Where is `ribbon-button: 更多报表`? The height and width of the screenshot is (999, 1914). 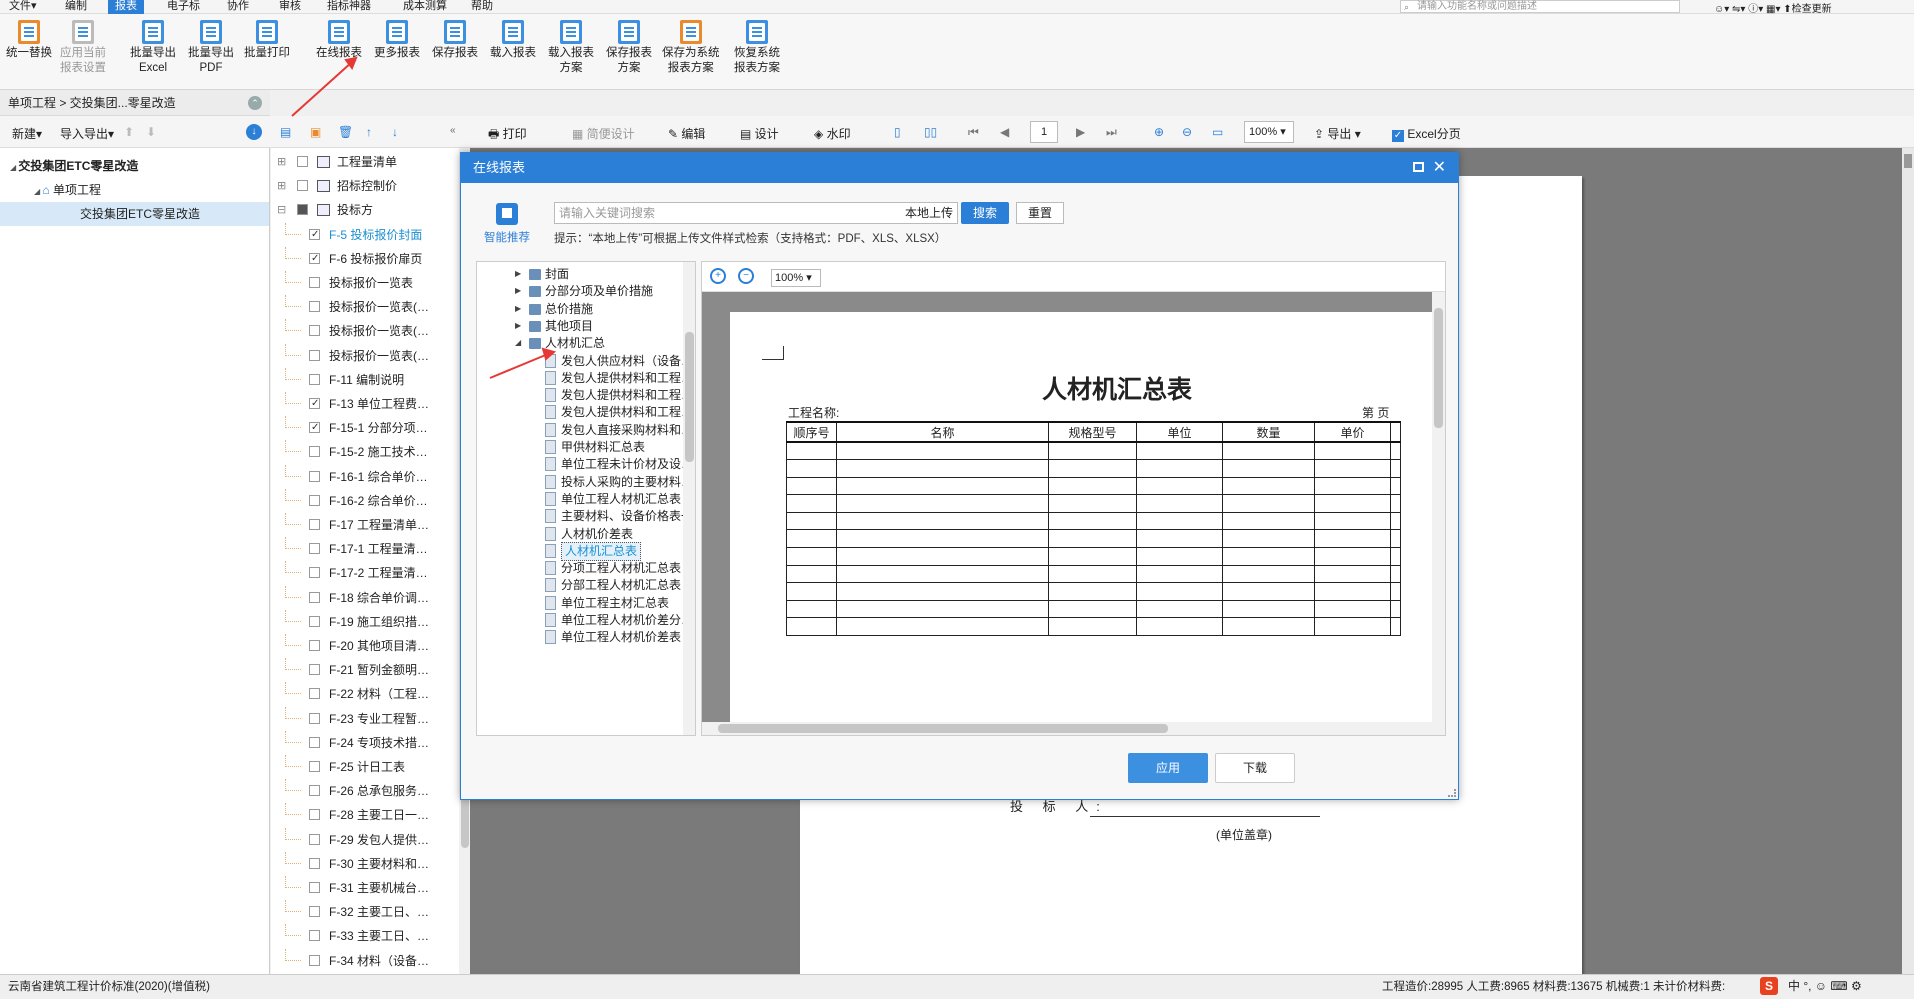 ribbon-button: 更多报表 is located at coordinates (397, 40).